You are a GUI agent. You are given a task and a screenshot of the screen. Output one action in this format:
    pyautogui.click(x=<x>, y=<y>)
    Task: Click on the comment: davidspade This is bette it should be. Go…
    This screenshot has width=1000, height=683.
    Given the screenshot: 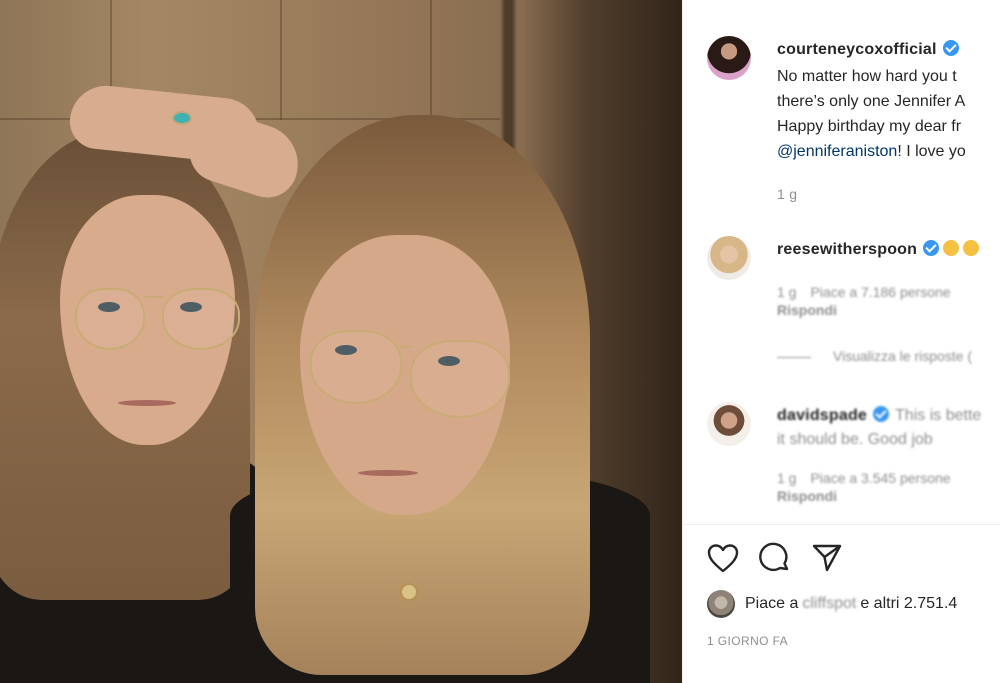 What is the action you would take?
    pyautogui.click(x=888, y=454)
    